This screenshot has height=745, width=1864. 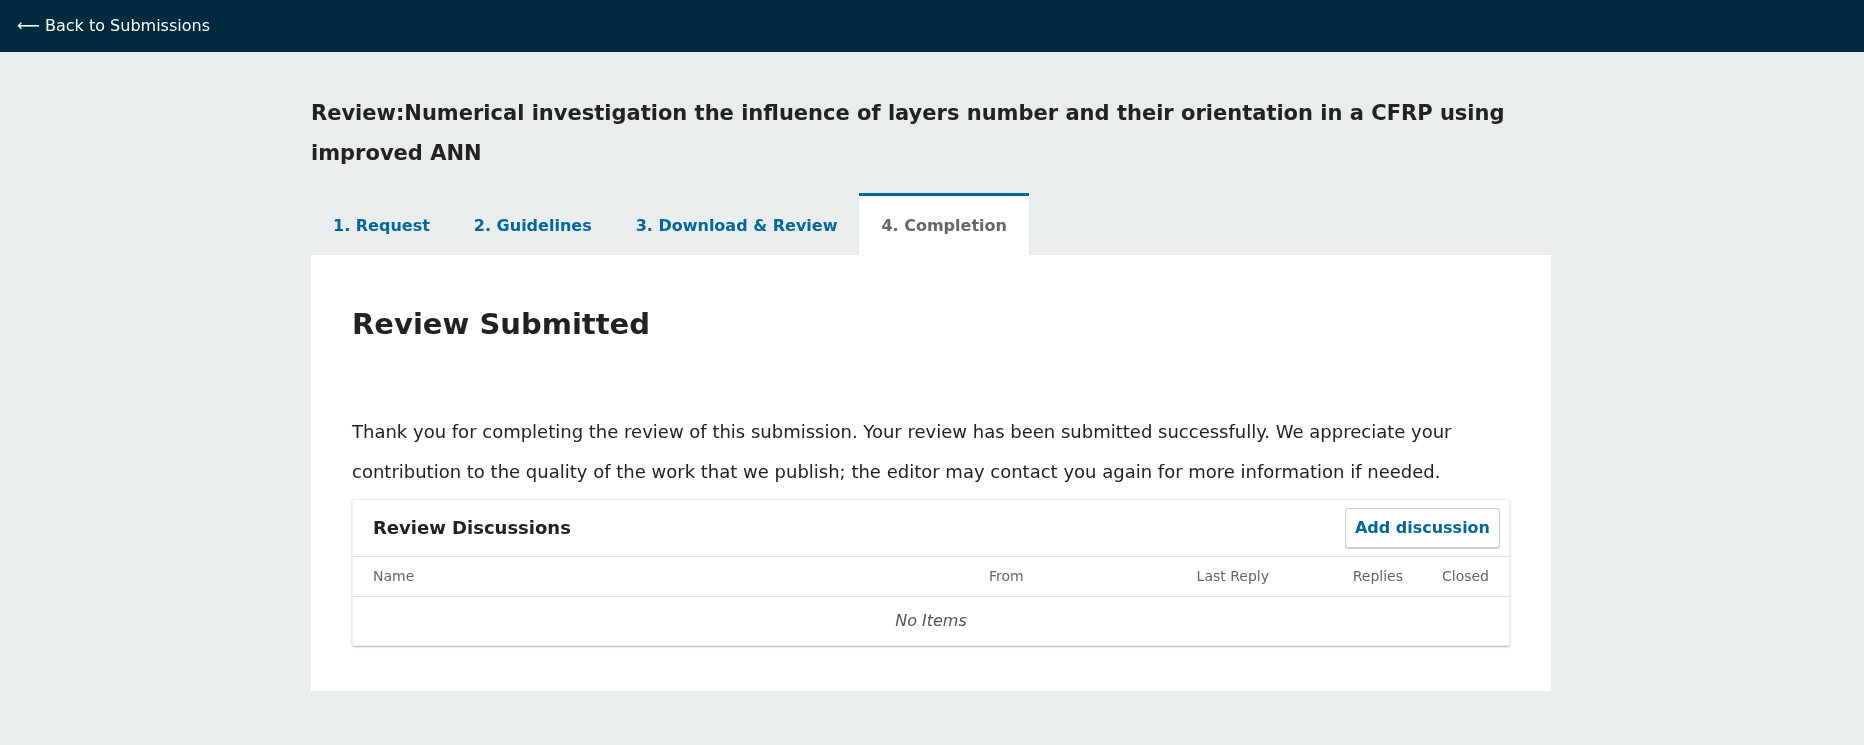 I want to click on back-link: ⟵ Back to Submissions, so click(x=113, y=26).